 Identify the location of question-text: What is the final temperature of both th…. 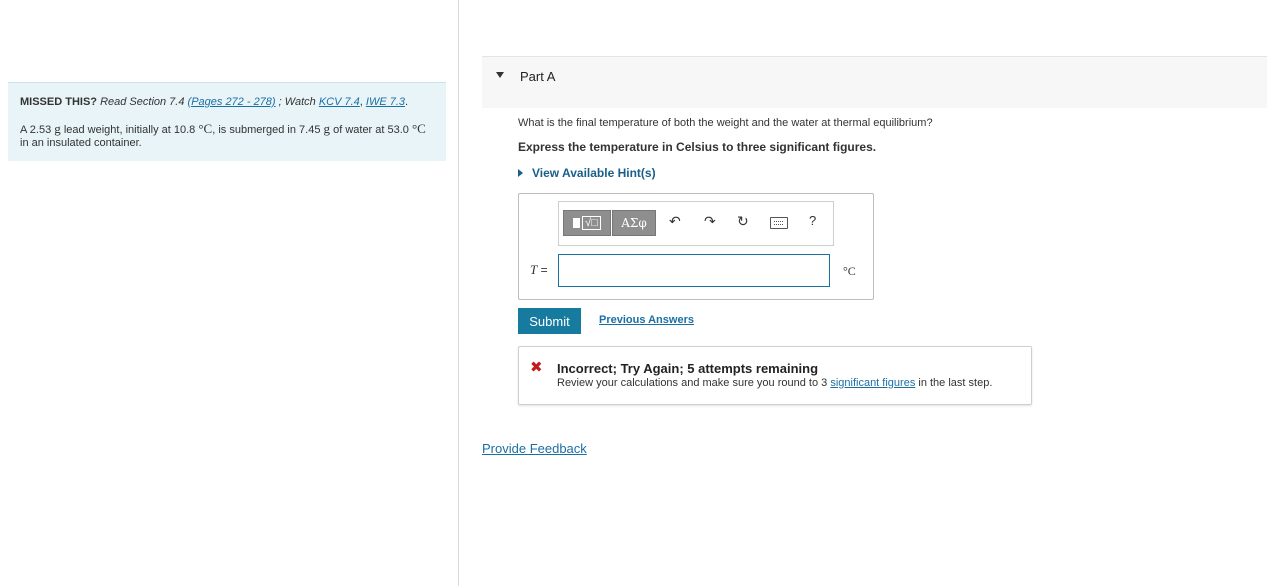
(725, 123).